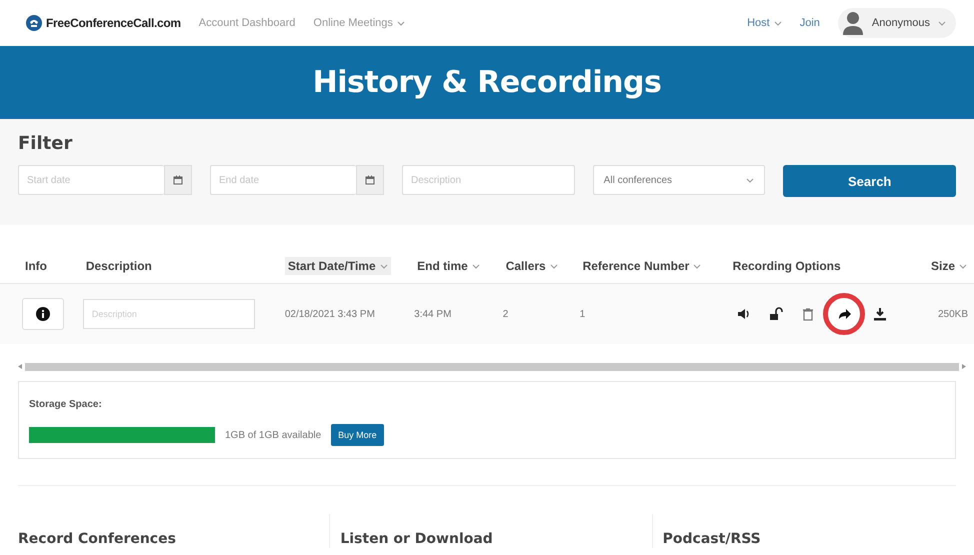 This screenshot has height=555, width=974. What do you see at coordinates (36, 266) in the screenshot?
I see `column-header: Info` at bounding box center [36, 266].